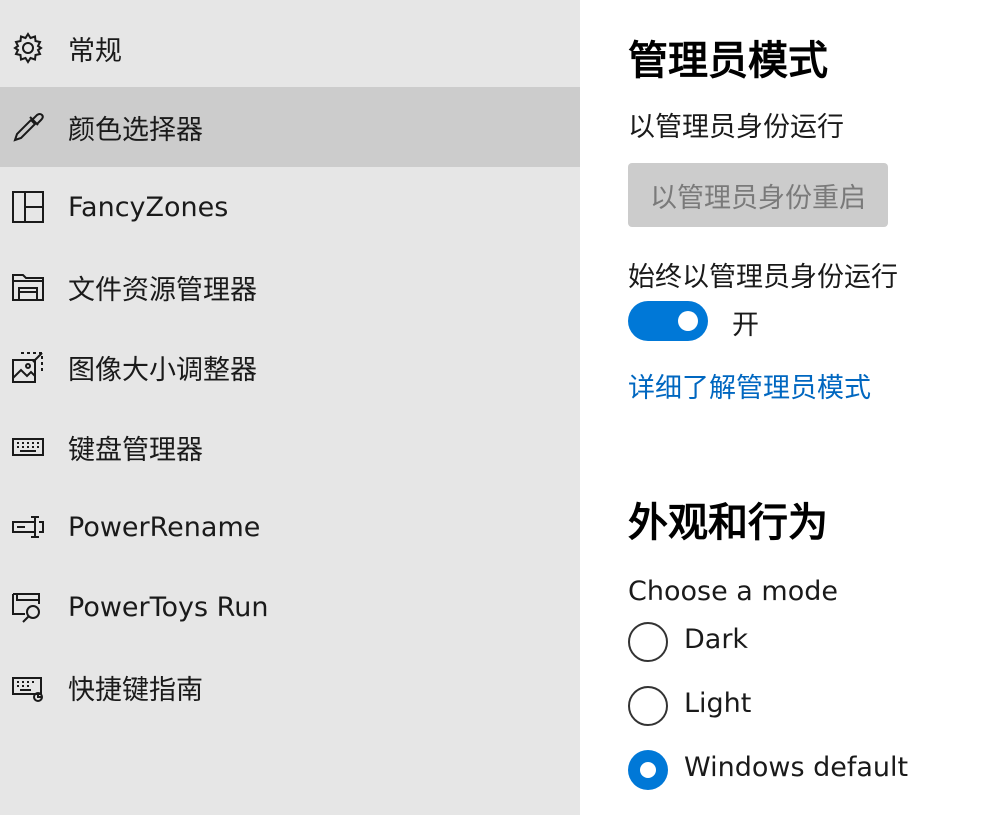 The height and width of the screenshot is (815, 991). I want to click on file-explorer-icon, so click(28, 287).